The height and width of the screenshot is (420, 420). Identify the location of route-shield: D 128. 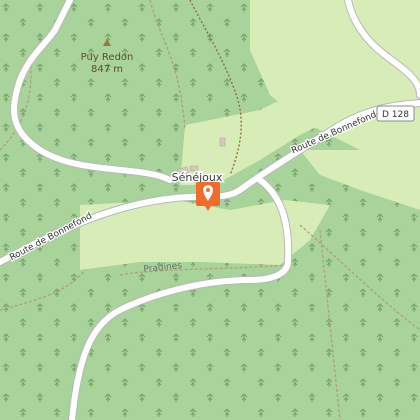
(395, 113).